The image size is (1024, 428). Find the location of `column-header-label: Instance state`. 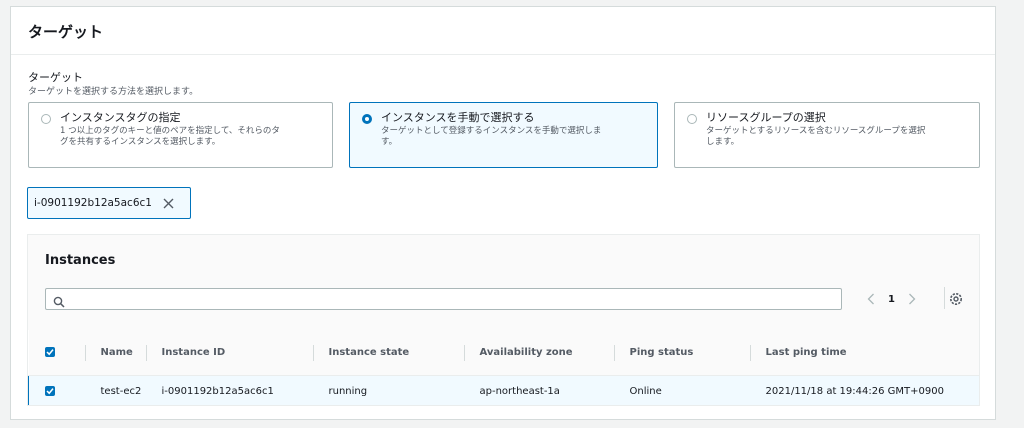

column-header-label: Instance state is located at coordinates (369, 352).